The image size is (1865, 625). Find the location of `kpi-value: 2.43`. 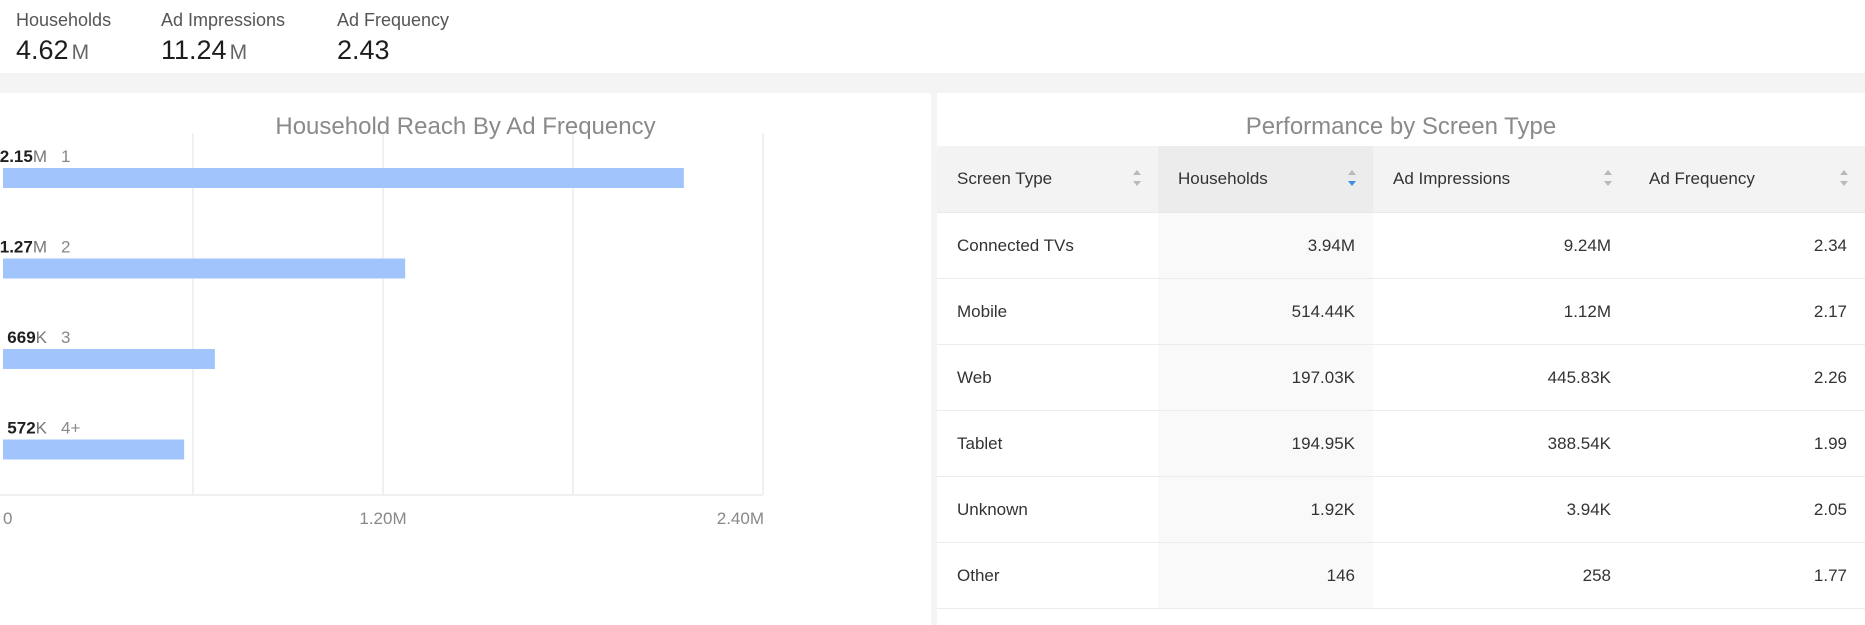

kpi-value: 2.43 is located at coordinates (393, 50).